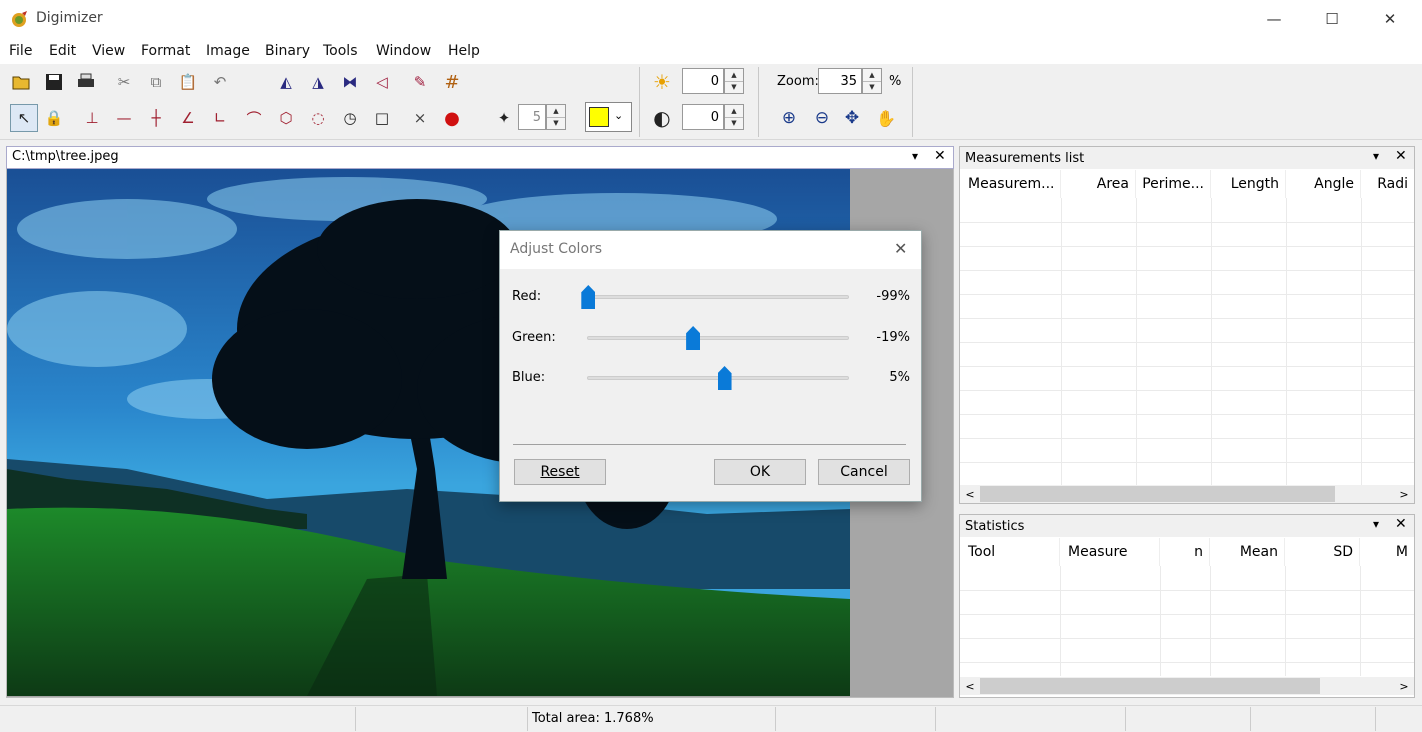 The image size is (1422, 732). What do you see at coordinates (220, 118) in the screenshot?
I see `right-angle-tool-icon: ∟` at bounding box center [220, 118].